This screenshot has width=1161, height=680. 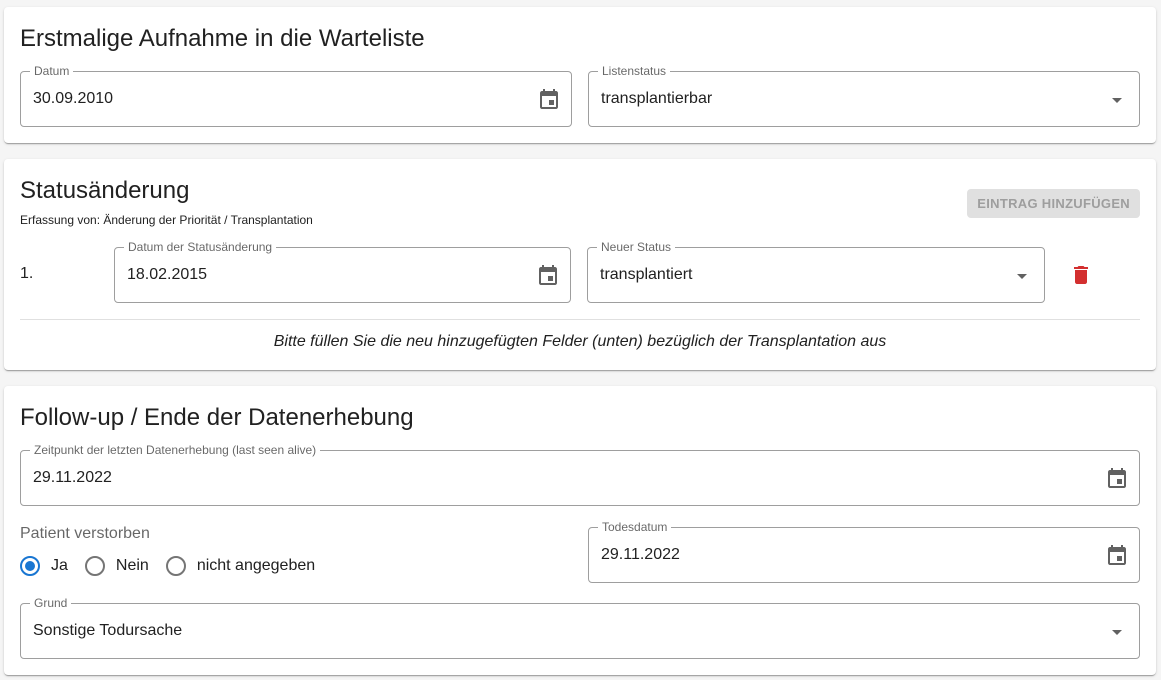 What do you see at coordinates (342, 271) in the screenshot?
I see `status-change-date-field: Datum der Statusänderung 18.02.2015` at bounding box center [342, 271].